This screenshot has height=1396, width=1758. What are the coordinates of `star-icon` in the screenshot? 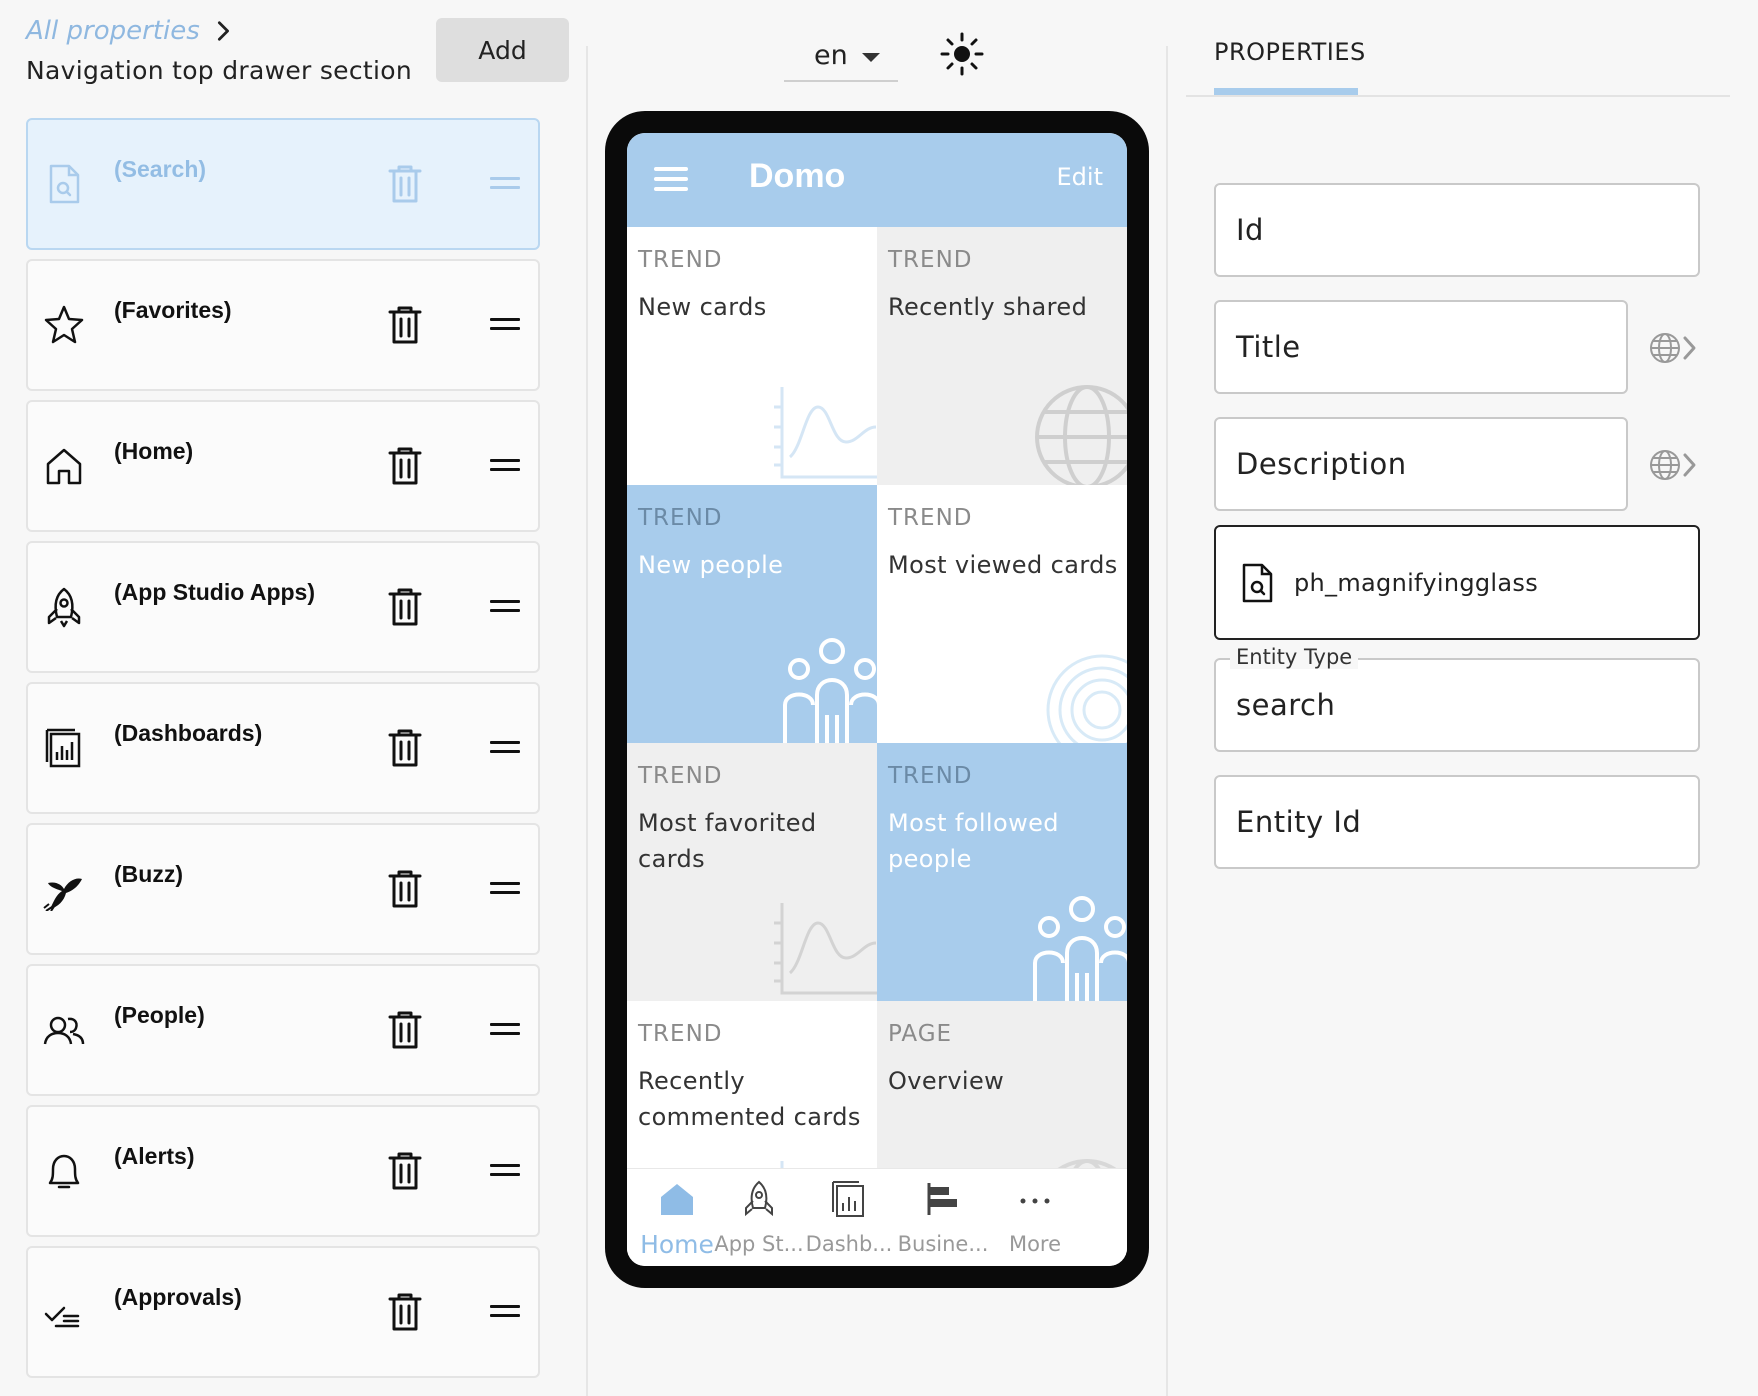 It's located at (64, 324).